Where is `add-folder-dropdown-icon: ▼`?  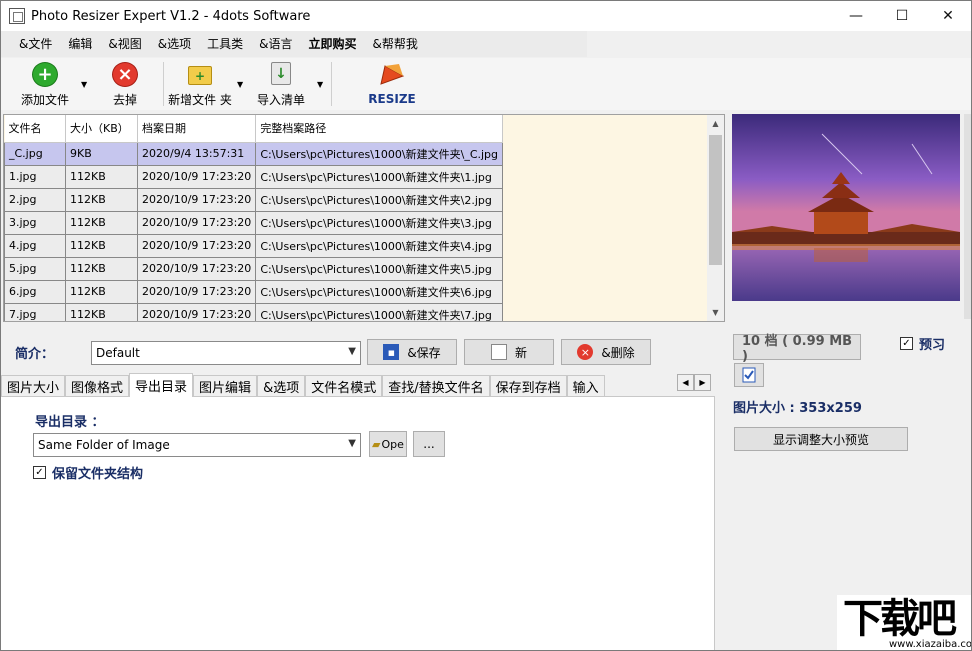
add-folder-dropdown-icon: ▼ is located at coordinates (240, 84).